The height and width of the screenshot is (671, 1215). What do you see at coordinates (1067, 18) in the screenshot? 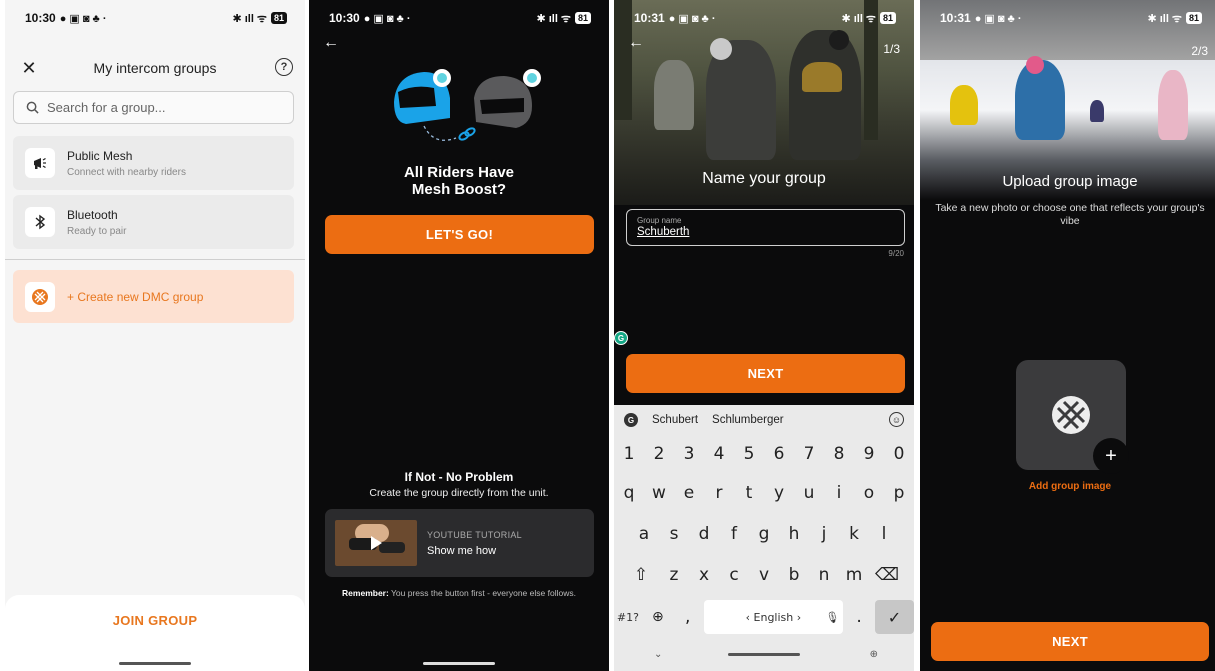
I see `status-bar: 10:31 ● ▣ ◙ ♣ · ✱ ıll ᯤ 81` at bounding box center [1067, 18].